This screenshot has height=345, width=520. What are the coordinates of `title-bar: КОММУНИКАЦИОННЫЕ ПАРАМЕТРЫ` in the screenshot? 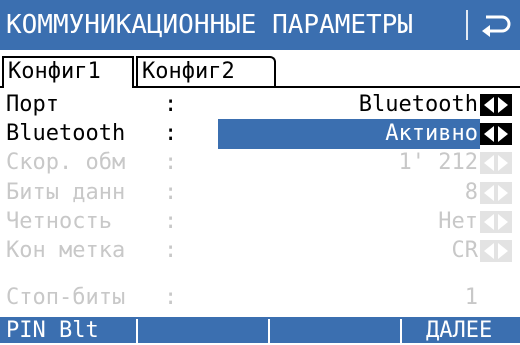 It's located at (260, 25).